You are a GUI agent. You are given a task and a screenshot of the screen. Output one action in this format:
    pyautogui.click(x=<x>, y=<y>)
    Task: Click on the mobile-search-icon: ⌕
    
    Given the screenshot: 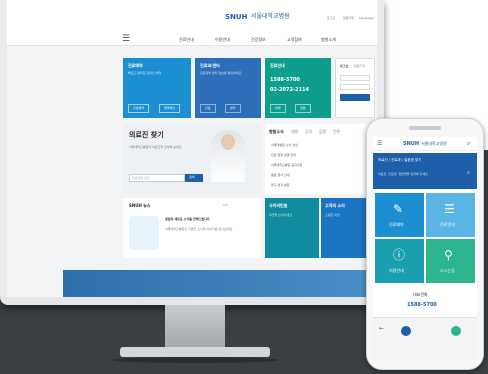 What is the action you would take?
    pyautogui.click(x=468, y=144)
    